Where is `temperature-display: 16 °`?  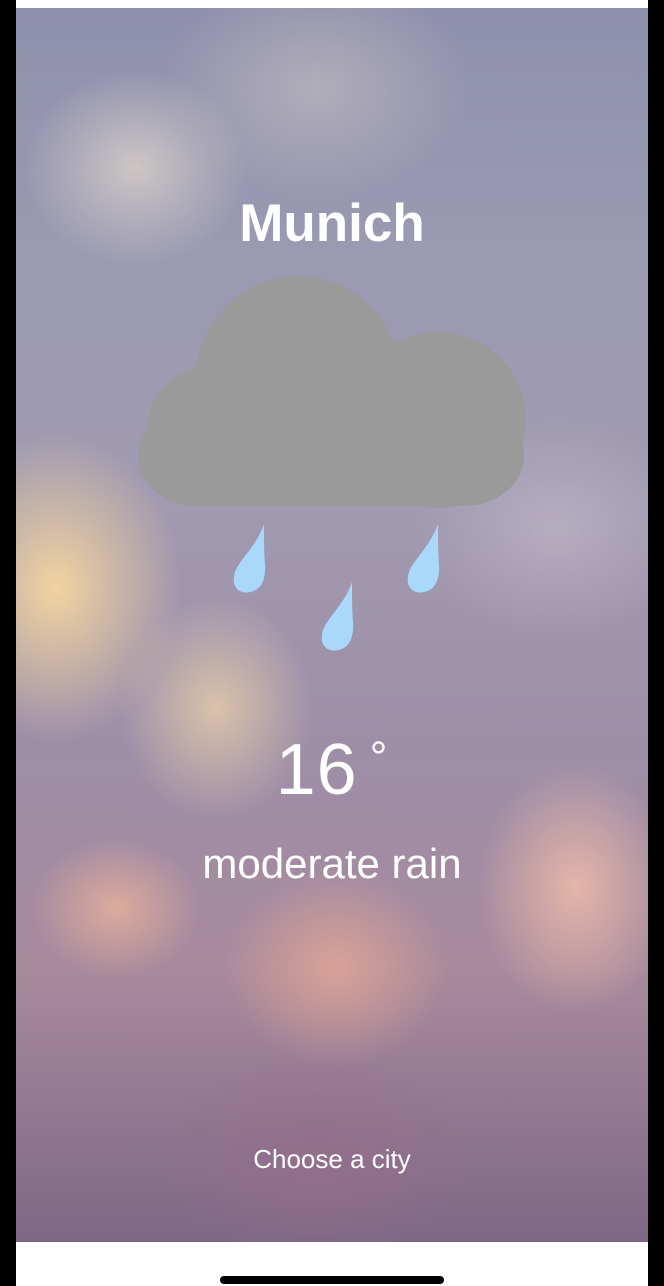 temperature-display: 16 ° is located at coordinates (332, 764).